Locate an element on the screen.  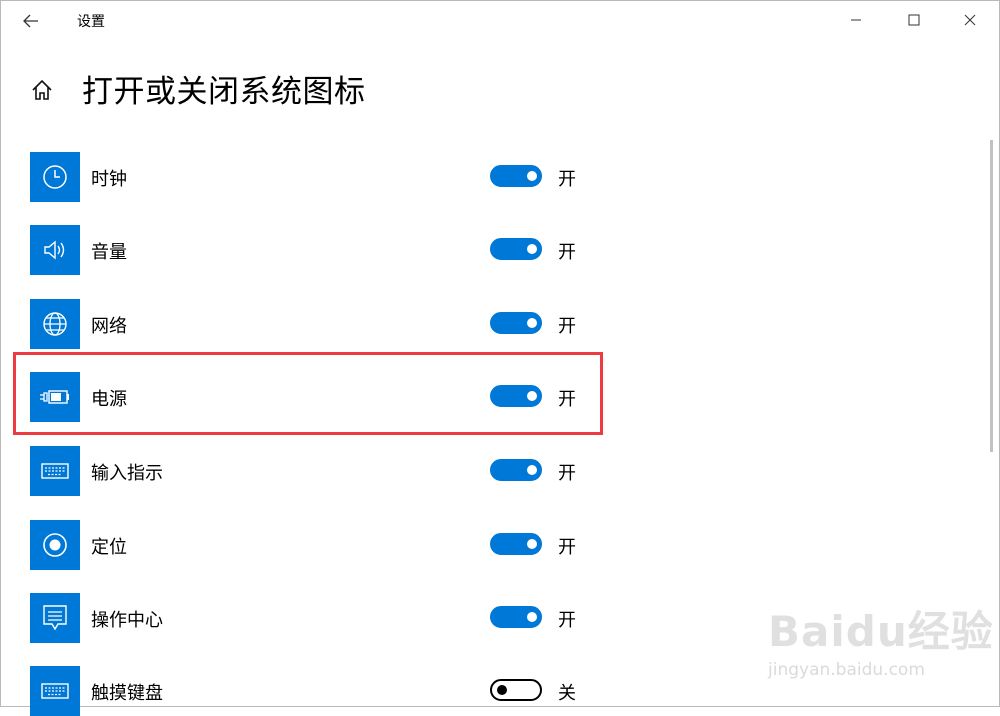
item-label: 网络 is located at coordinates (109, 326).